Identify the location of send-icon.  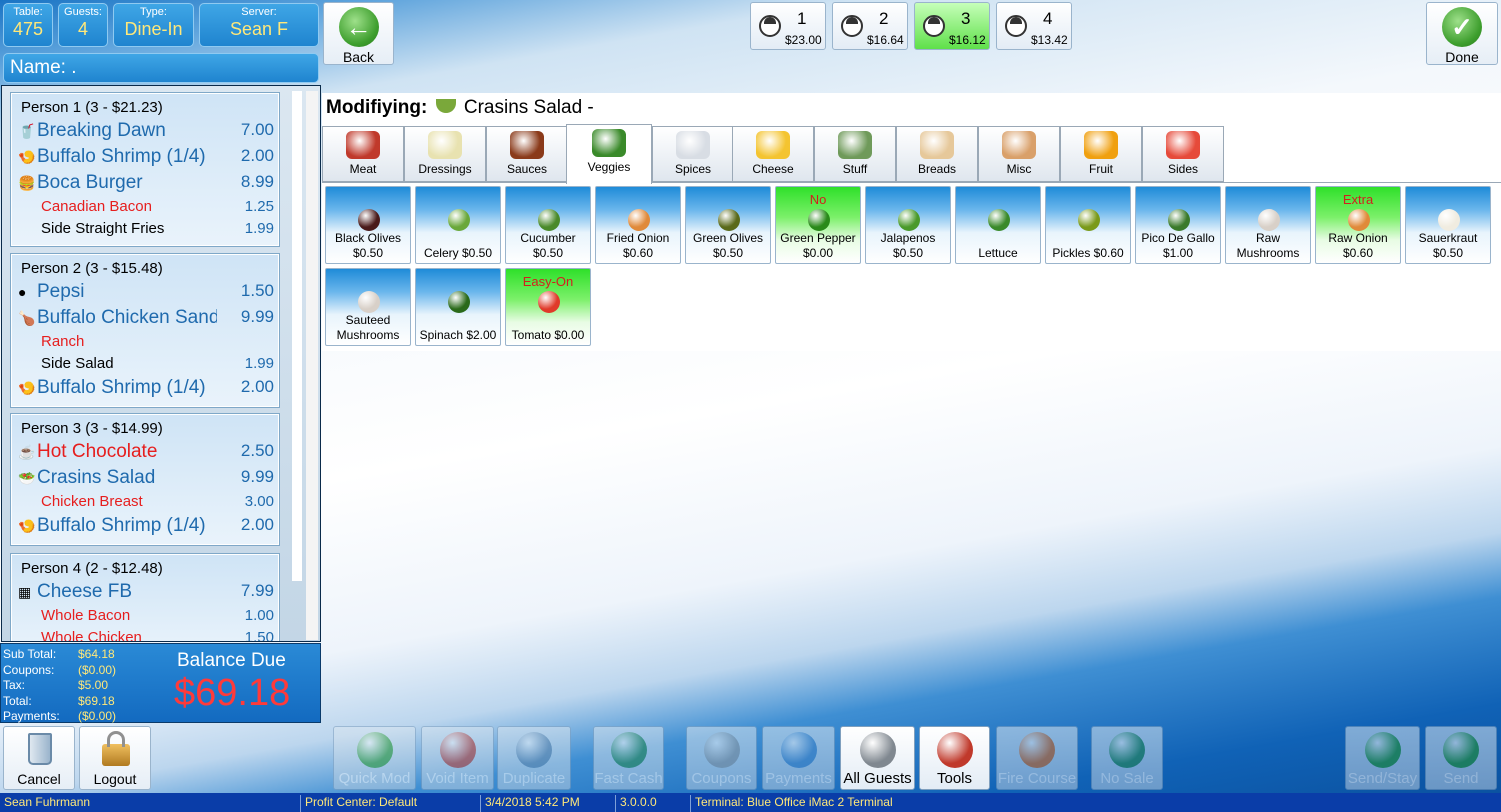
(1461, 750).